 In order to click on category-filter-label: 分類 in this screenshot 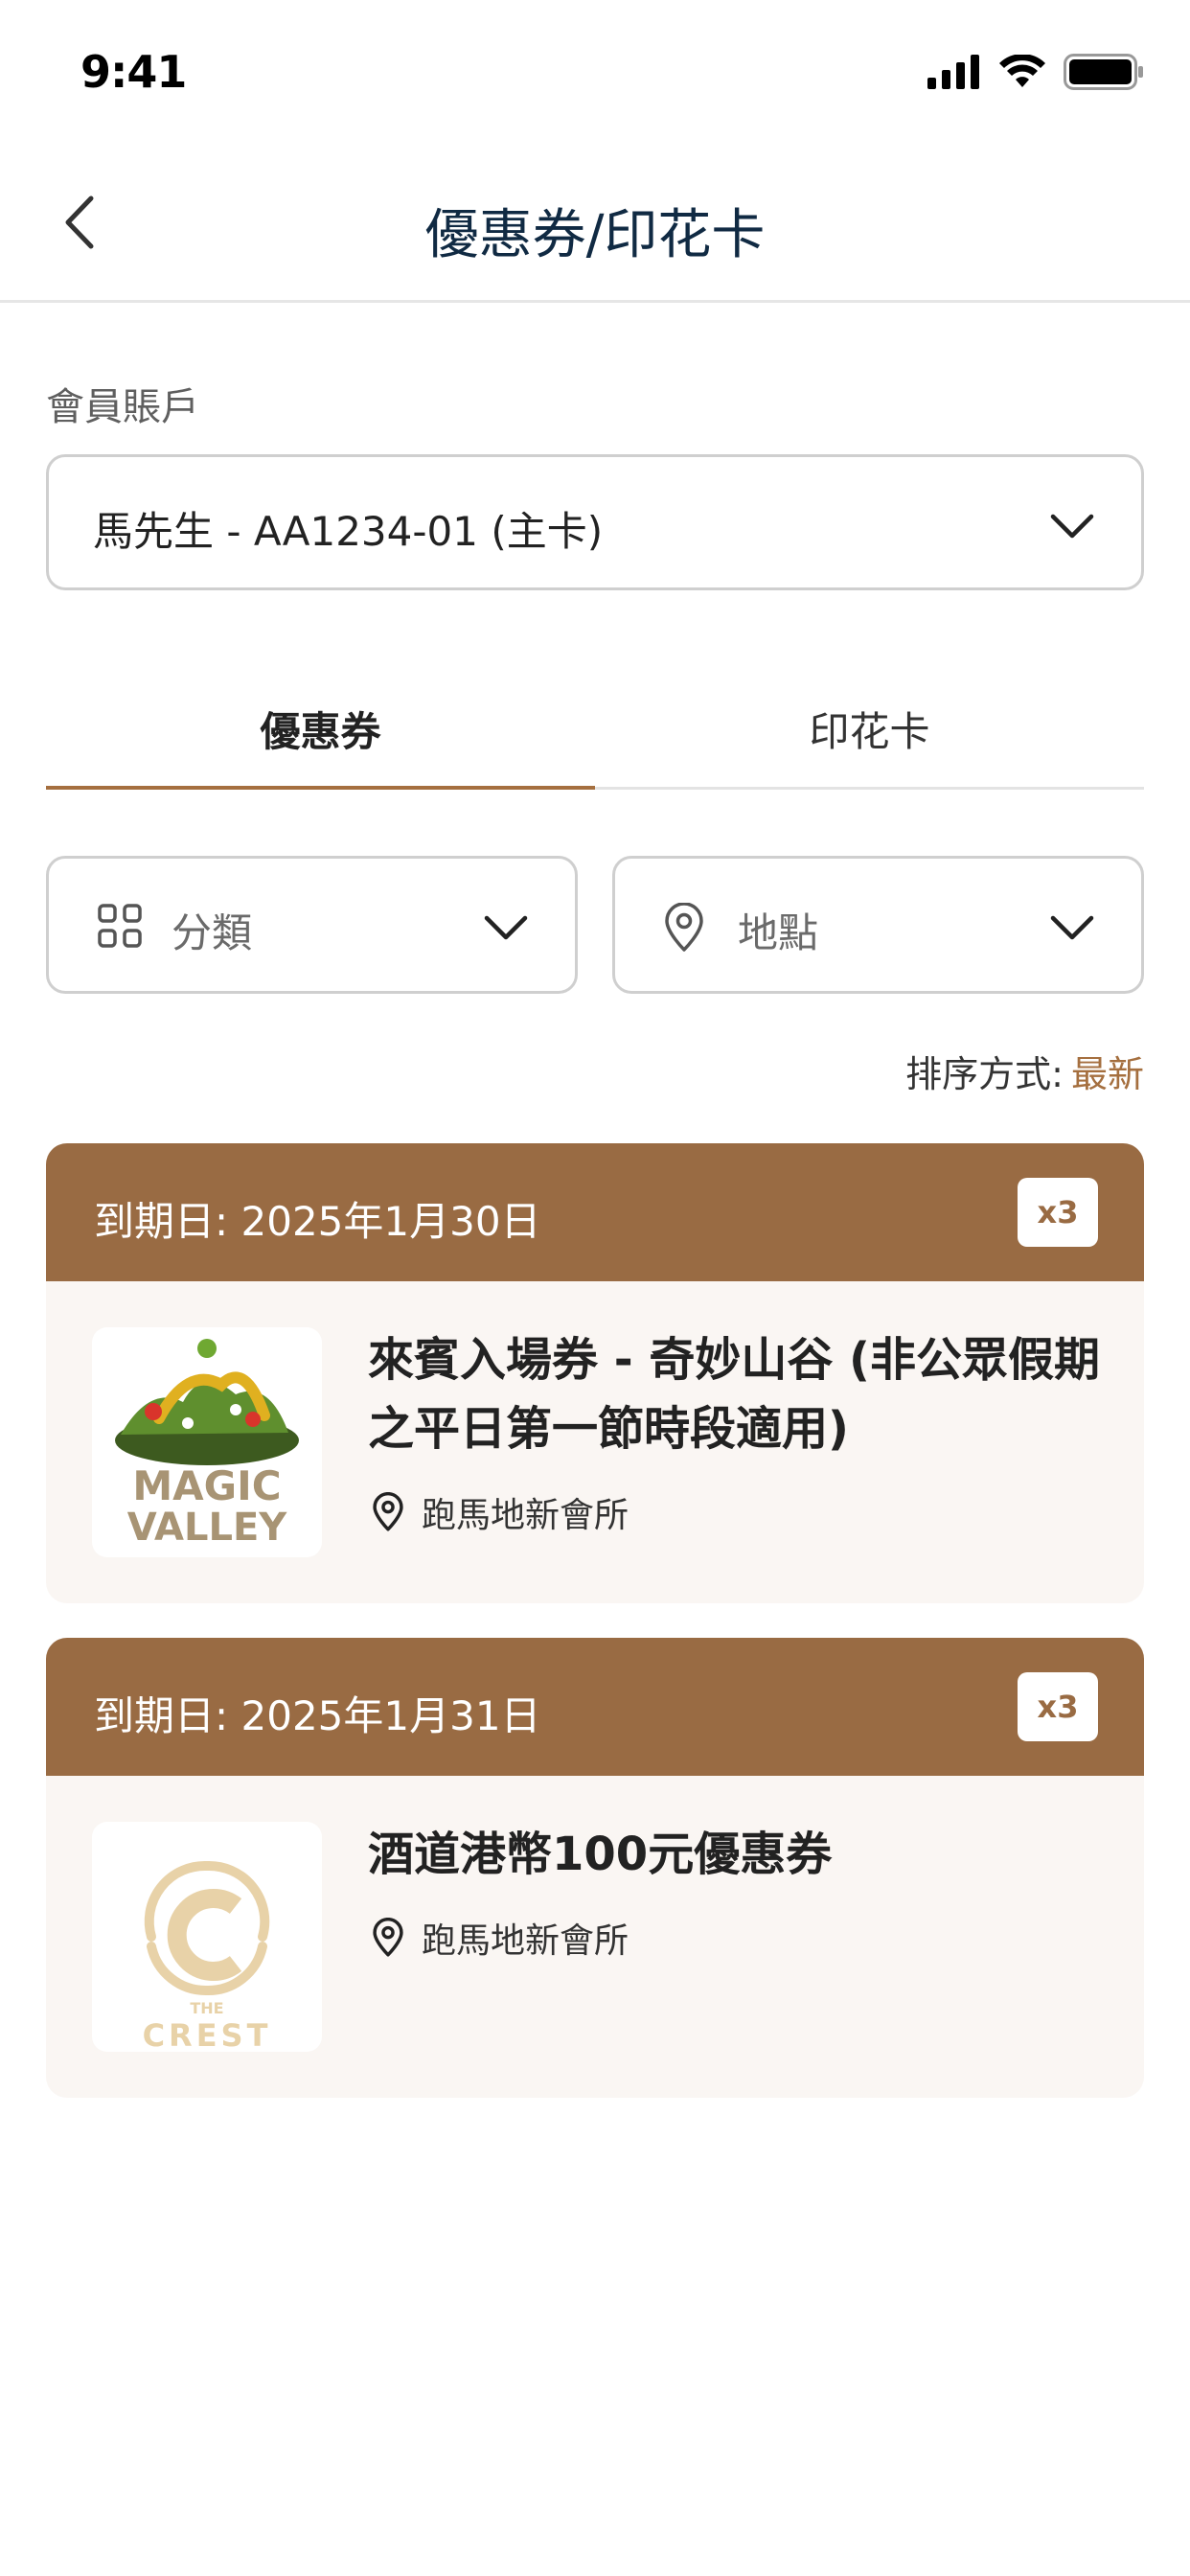, I will do `click(213, 932)`.